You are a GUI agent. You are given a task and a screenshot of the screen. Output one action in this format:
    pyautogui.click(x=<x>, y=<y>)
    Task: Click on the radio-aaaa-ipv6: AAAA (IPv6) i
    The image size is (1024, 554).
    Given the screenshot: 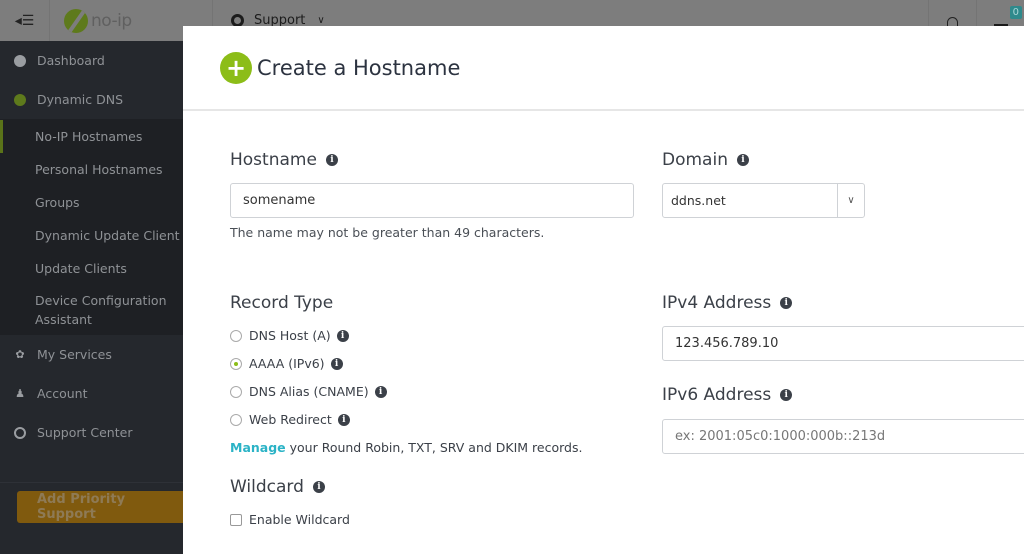 What is the action you would take?
    pyautogui.click(x=286, y=363)
    